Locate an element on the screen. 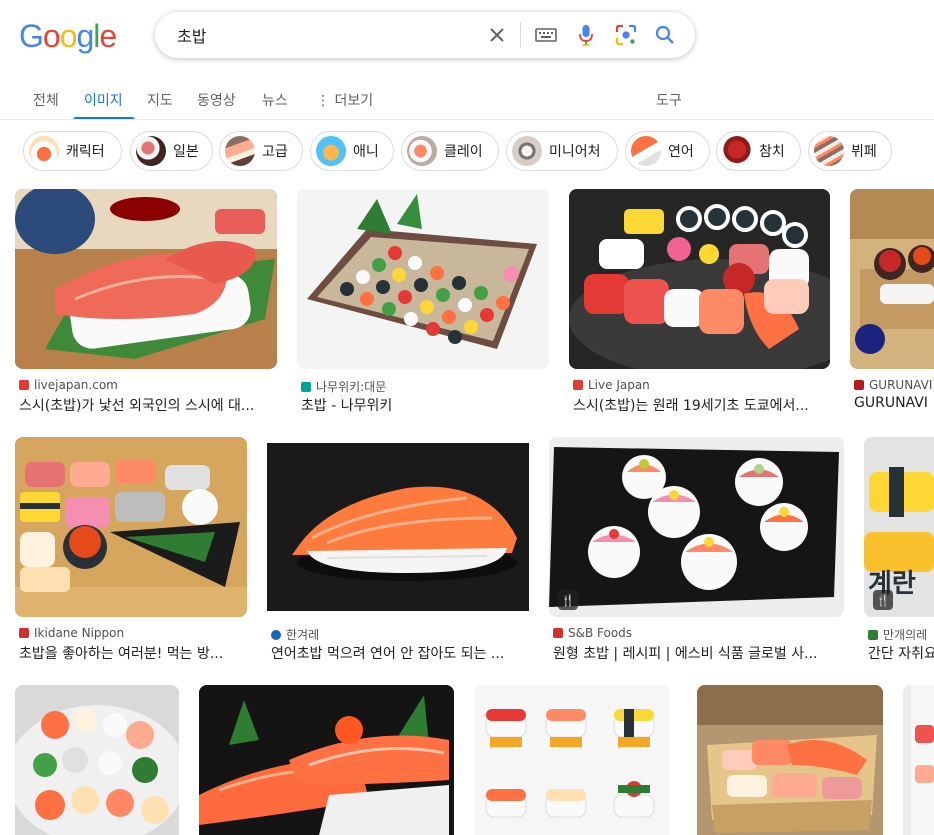 Image resolution: width=934 pixels, height=835 pixels. logo-letter: e is located at coordinates (108, 35).